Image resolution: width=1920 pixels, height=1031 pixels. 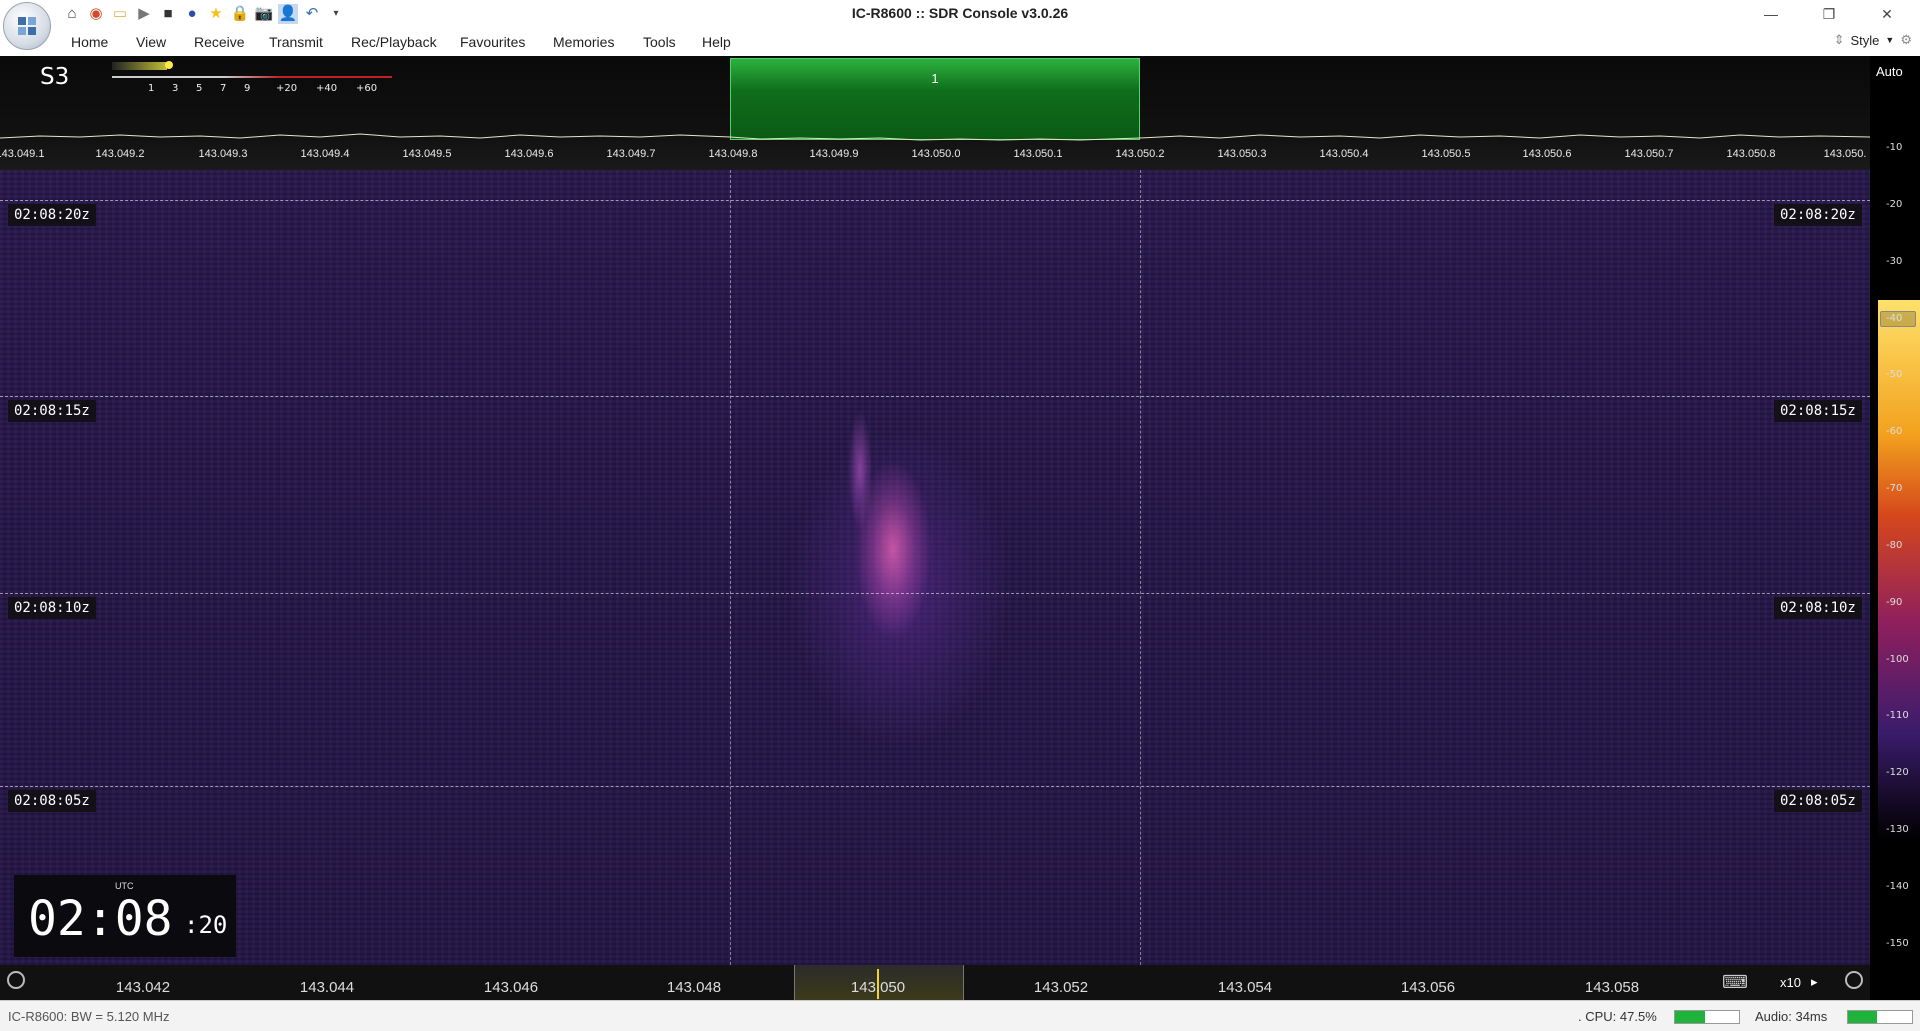 What do you see at coordinates (1839, 40) in the screenshot?
I see `scroll-icon: ⇕` at bounding box center [1839, 40].